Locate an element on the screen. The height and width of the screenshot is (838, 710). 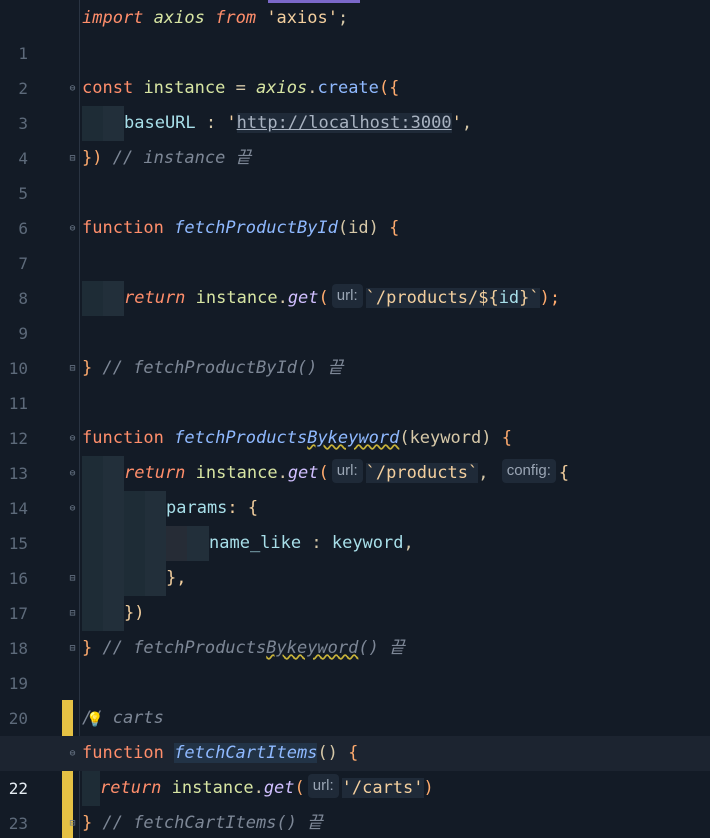
code-line: 18 ⊟ }) is located at coordinates (355, 627).